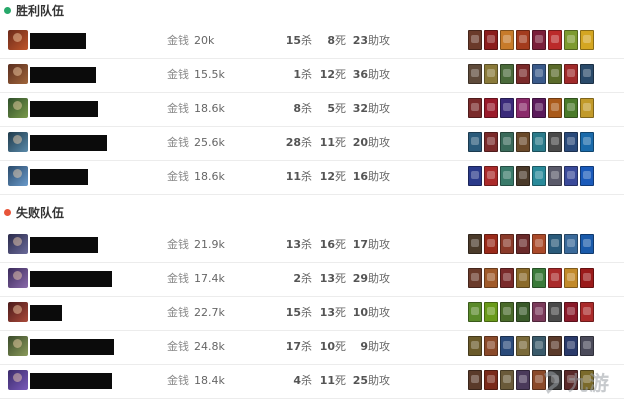 This screenshot has width=624, height=400. What do you see at coordinates (312, 109) in the screenshot?
I see `player-row: 金钱 18.6k 8杀 5死 32助攻` at bounding box center [312, 109].